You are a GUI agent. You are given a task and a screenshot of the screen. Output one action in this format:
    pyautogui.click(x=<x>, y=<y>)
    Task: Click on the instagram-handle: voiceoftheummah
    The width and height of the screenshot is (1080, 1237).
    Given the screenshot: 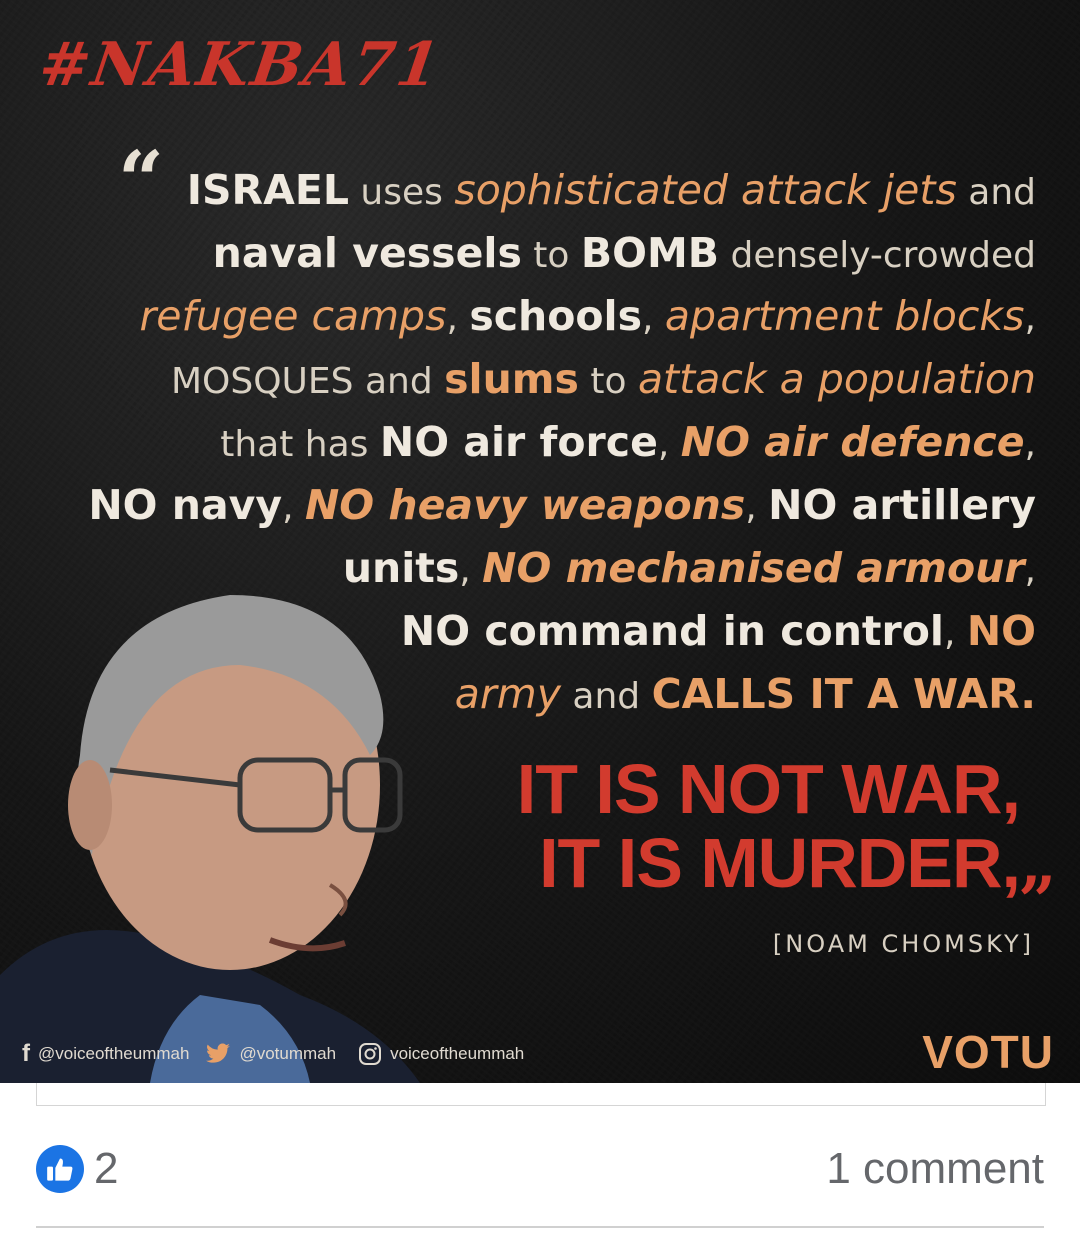 What is the action you would take?
    pyautogui.click(x=457, y=1053)
    